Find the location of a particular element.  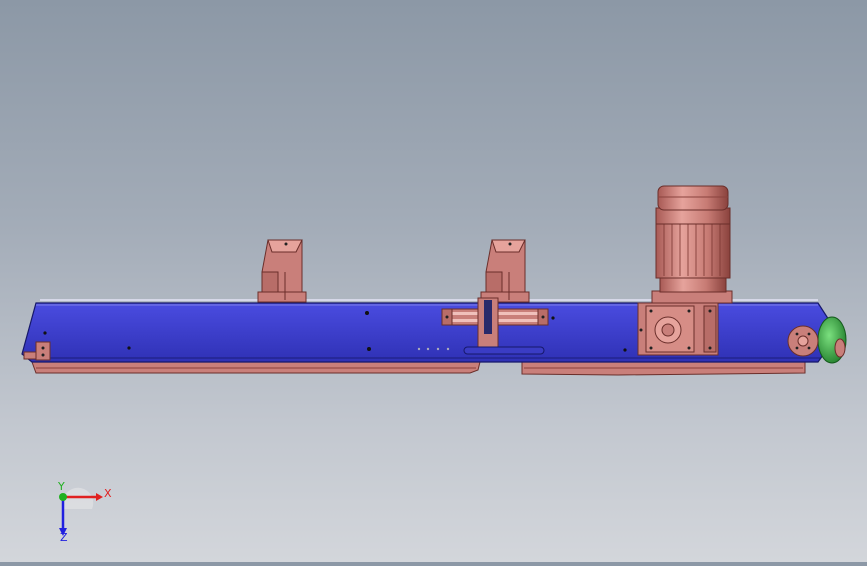

z-axis-label: Z is located at coordinates (64, 537).